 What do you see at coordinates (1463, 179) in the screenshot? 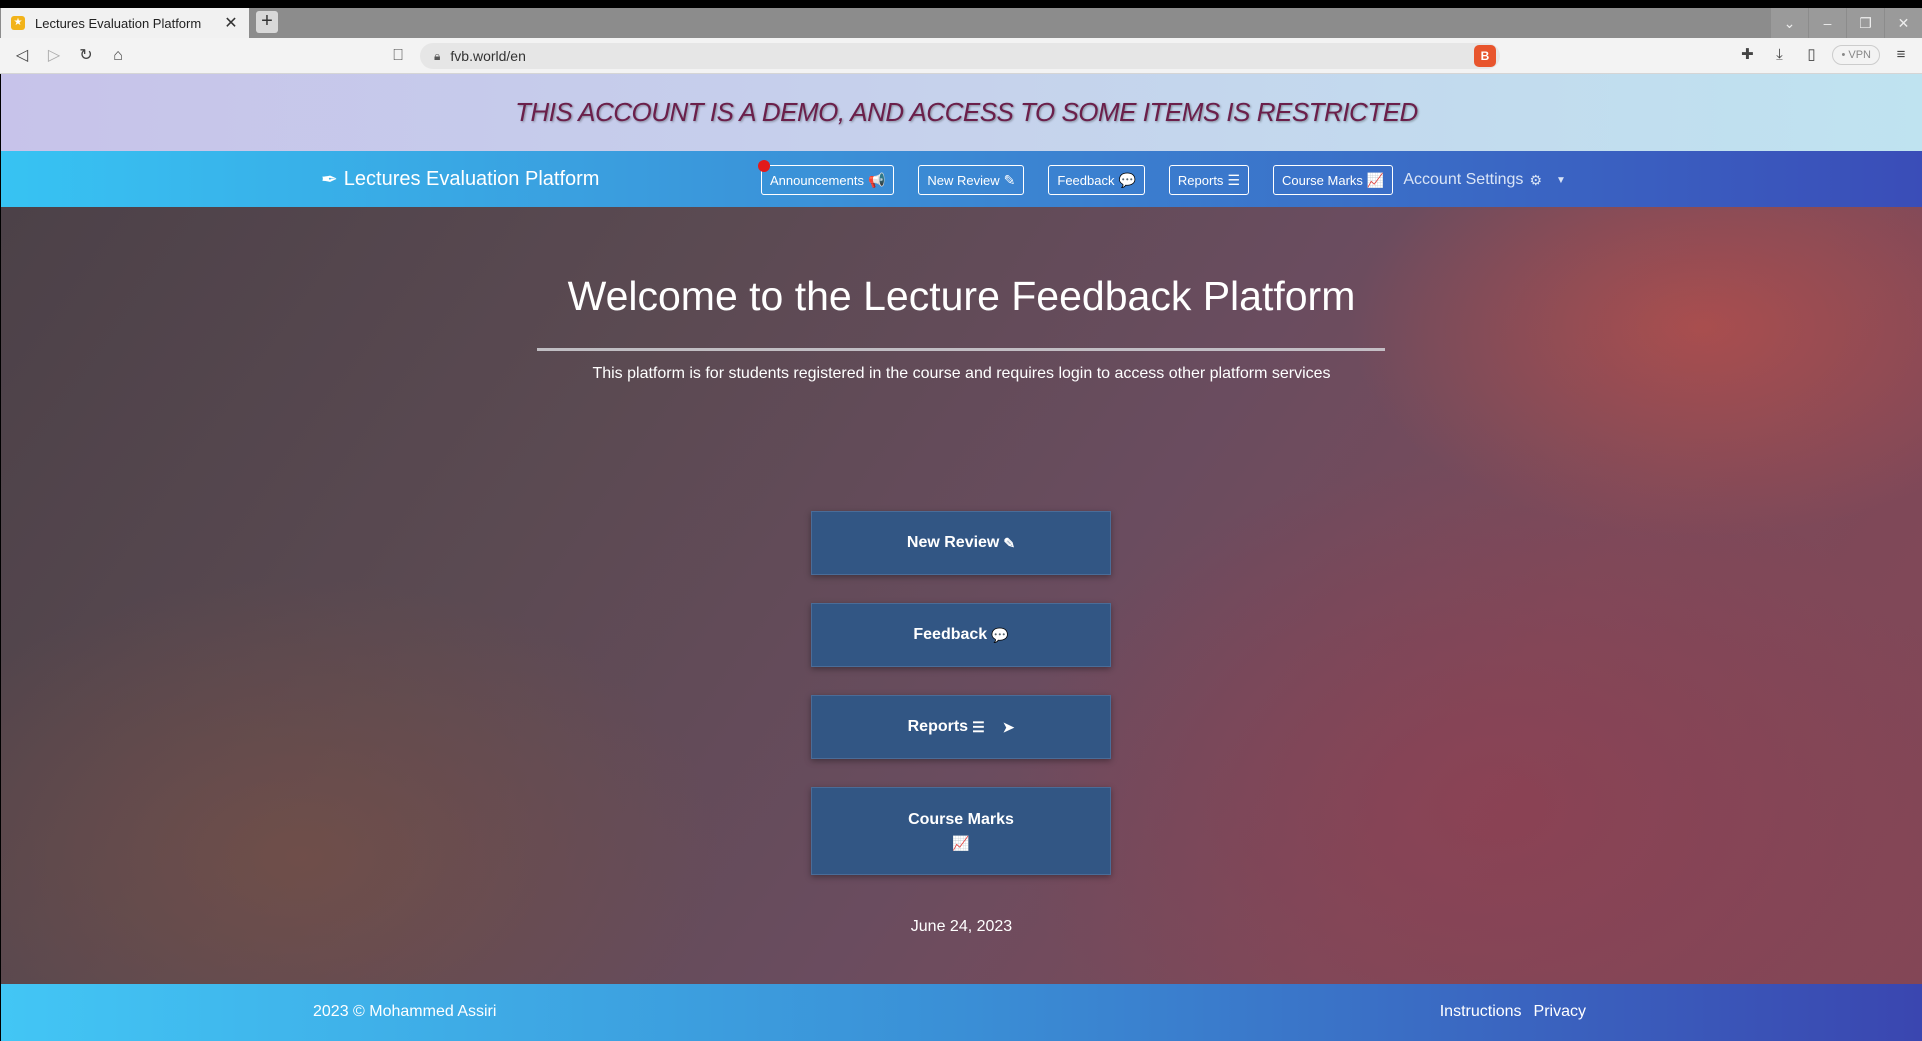
I see `account-settings-label: Account Settings` at bounding box center [1463, 179].